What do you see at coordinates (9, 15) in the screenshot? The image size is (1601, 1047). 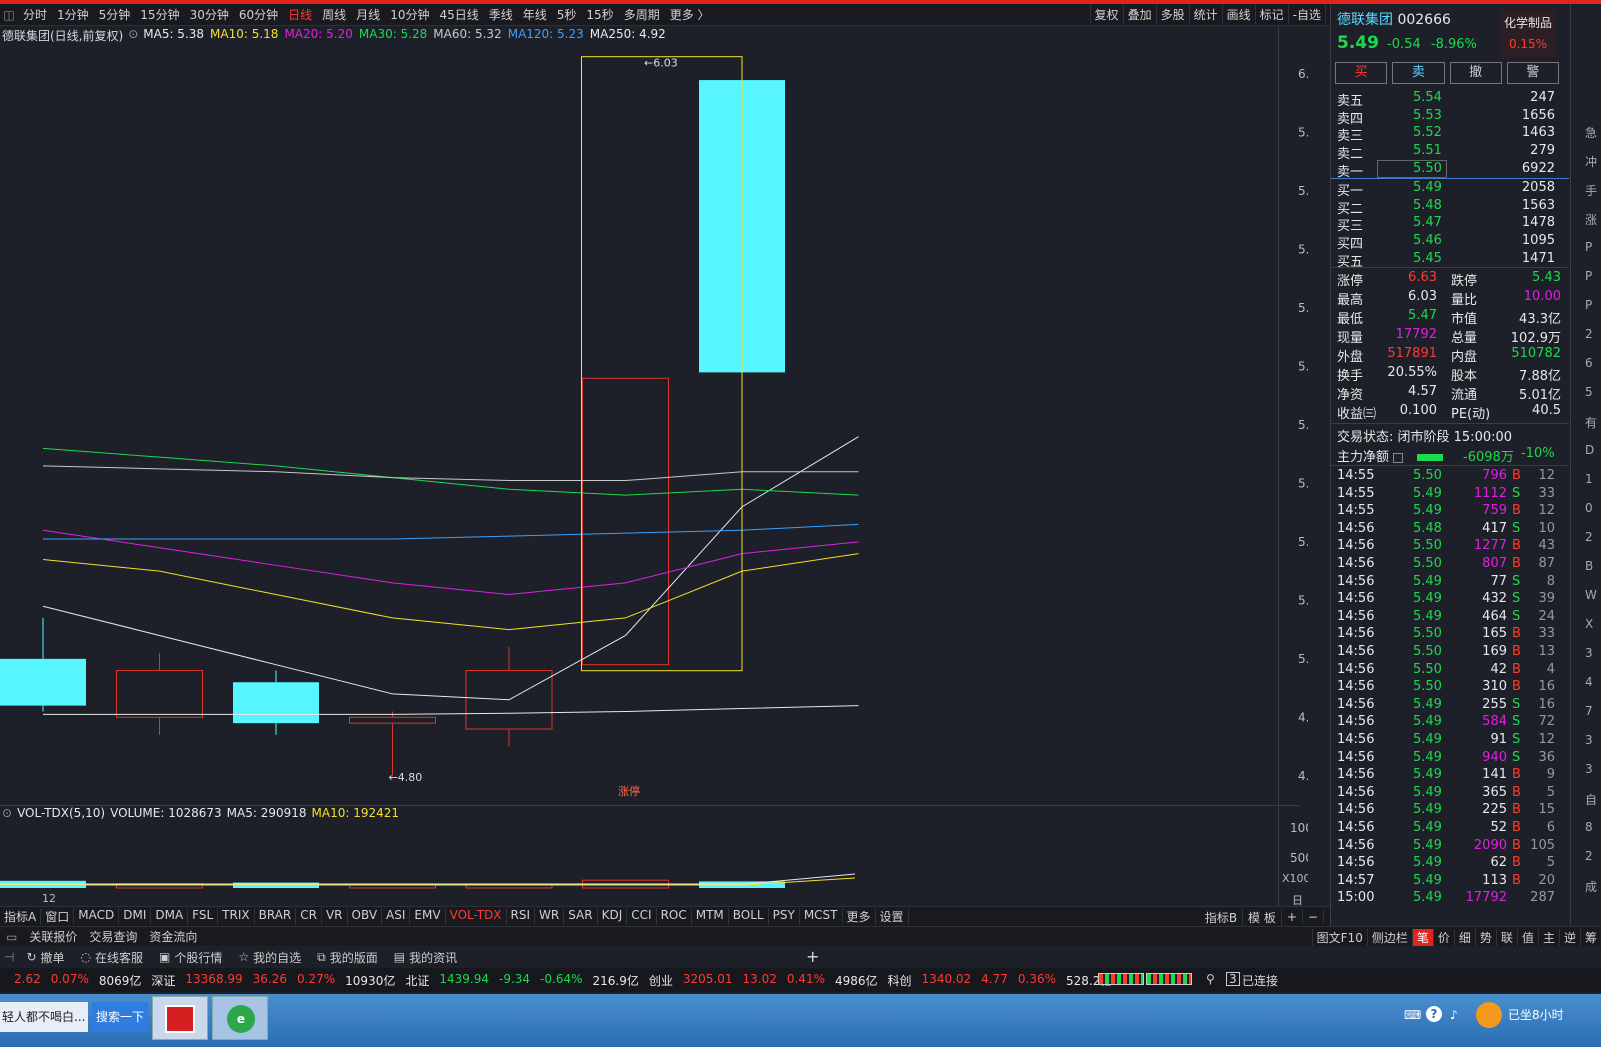 I see `collapse-icon: ◫` at bounding box center [9, 15].